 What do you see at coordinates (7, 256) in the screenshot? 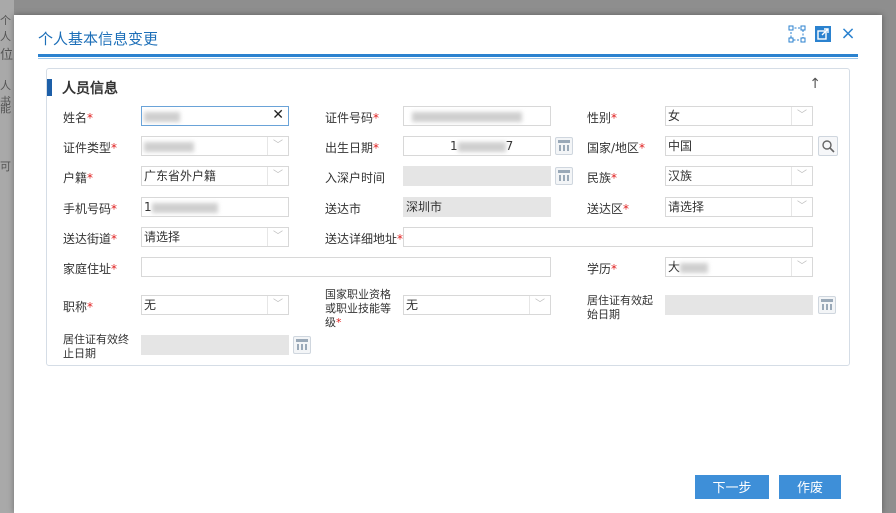
I see `background-page: 个人 位 人书 能 可` at bounding box center [7, 256].